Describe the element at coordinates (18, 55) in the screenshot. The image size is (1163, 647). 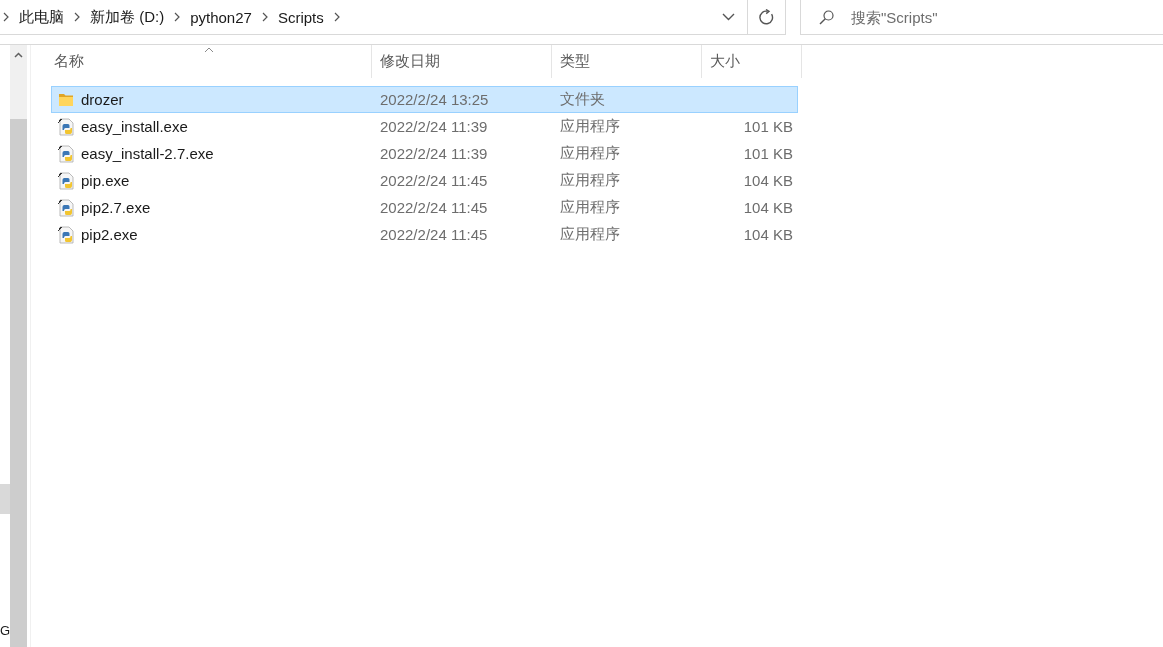
I see `chevron-up-icon` at that location.